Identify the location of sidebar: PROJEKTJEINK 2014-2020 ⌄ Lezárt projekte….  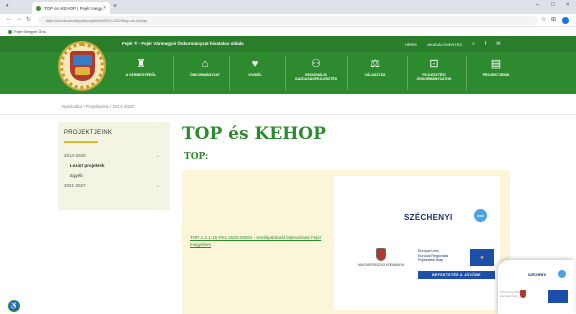
(114, 166).